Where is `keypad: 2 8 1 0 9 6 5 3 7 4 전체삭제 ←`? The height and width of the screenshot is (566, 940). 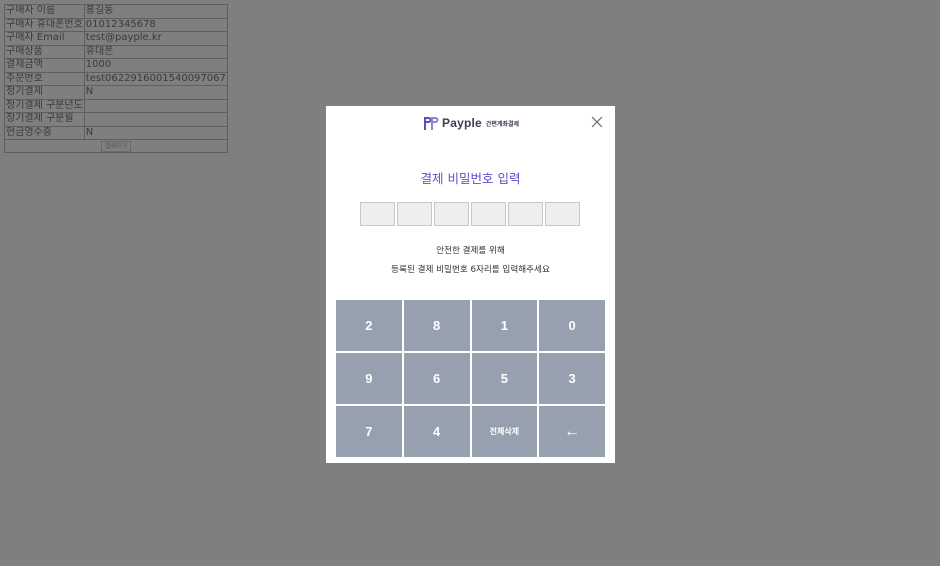 keypad: 2 8 1 0 9 6 5 3 7 4 전체삭제 ← is located at coordinates (470, 378).